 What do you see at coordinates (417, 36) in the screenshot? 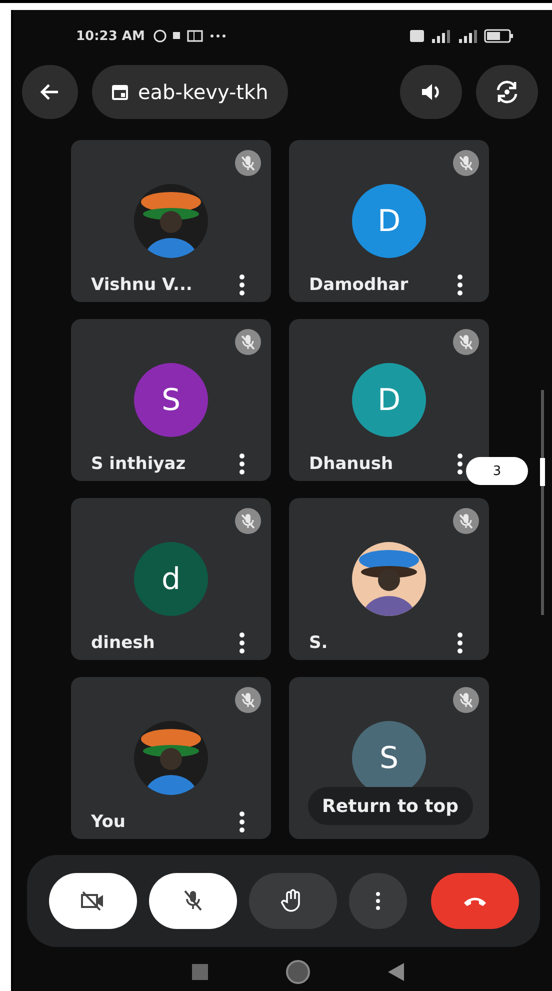
I see `sim-icon` at bounding box center [417, 36].